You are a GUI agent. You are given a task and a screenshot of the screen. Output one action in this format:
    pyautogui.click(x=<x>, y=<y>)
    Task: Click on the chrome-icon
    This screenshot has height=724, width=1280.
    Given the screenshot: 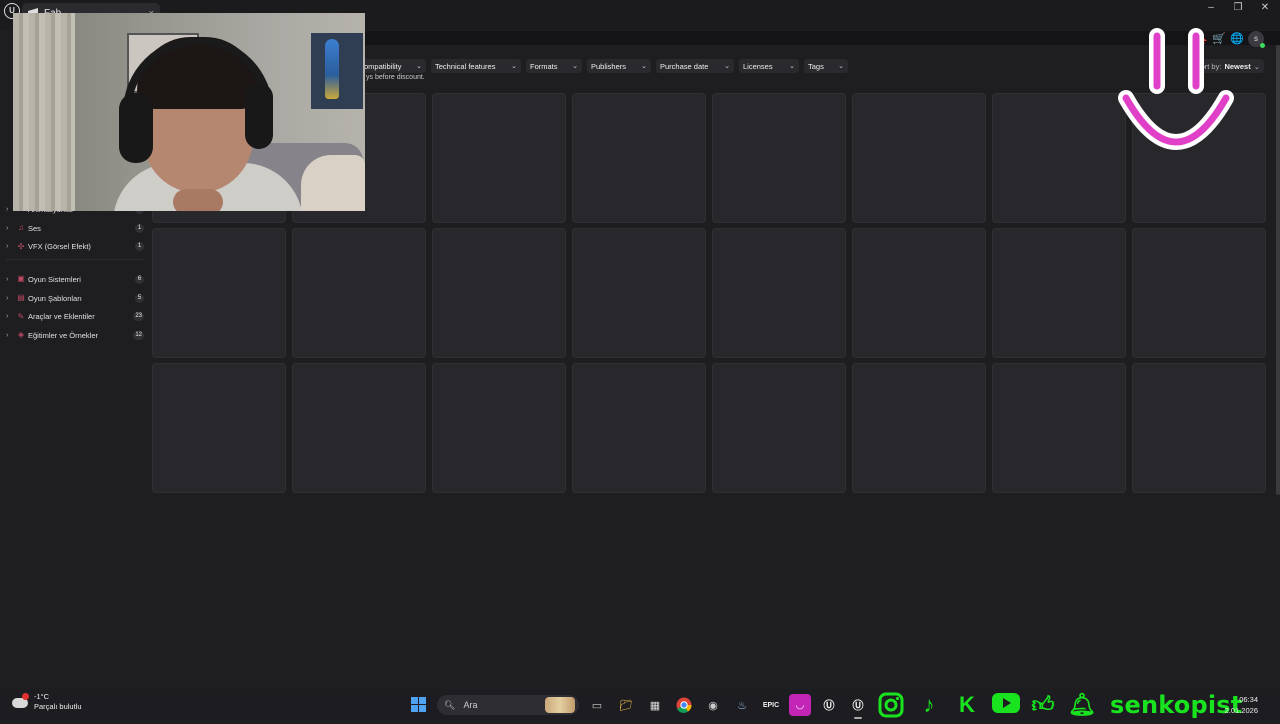 What is the action you would take?
    pyautogui.click(x=684, y=705)
    